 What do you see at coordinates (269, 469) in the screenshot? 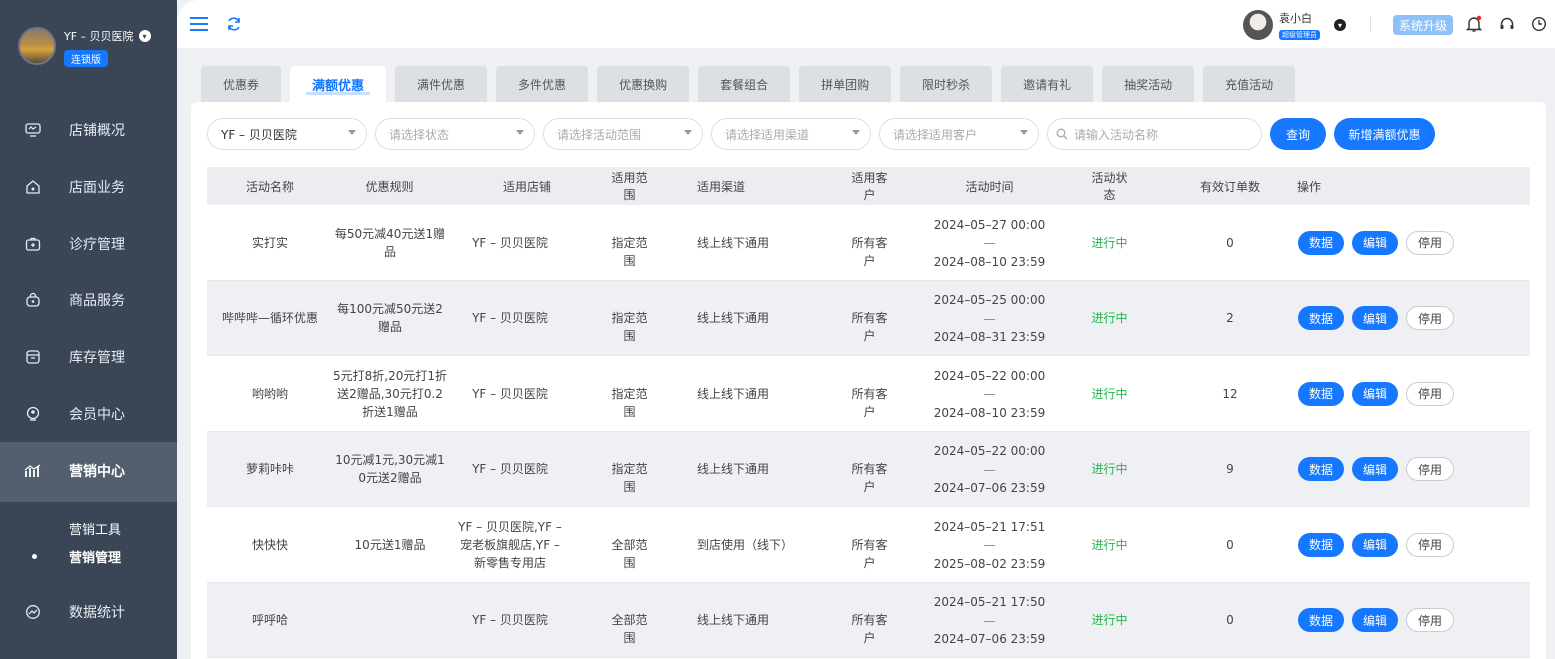
I see `cell-name: 萝莉咔咔` at bounding box center [269, 469].